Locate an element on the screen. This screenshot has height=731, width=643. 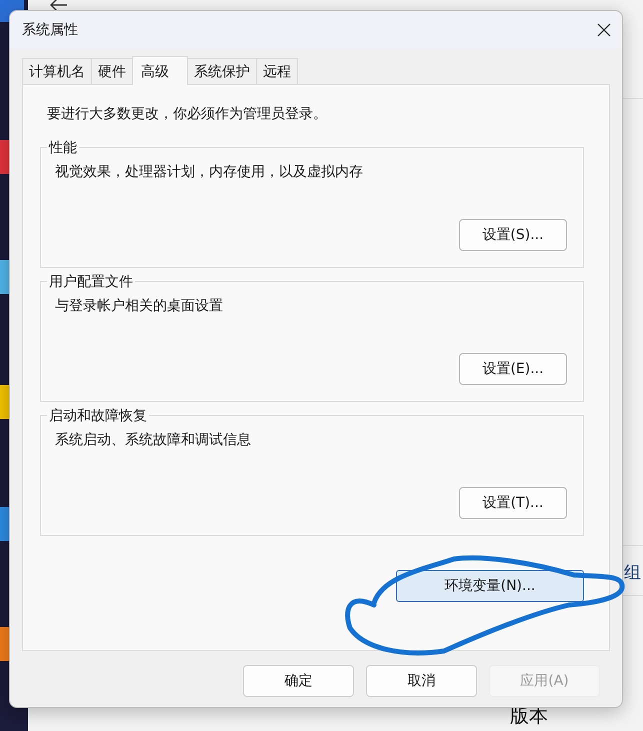
group-title: 用户配置文件 is located at coordinates (91, 282).